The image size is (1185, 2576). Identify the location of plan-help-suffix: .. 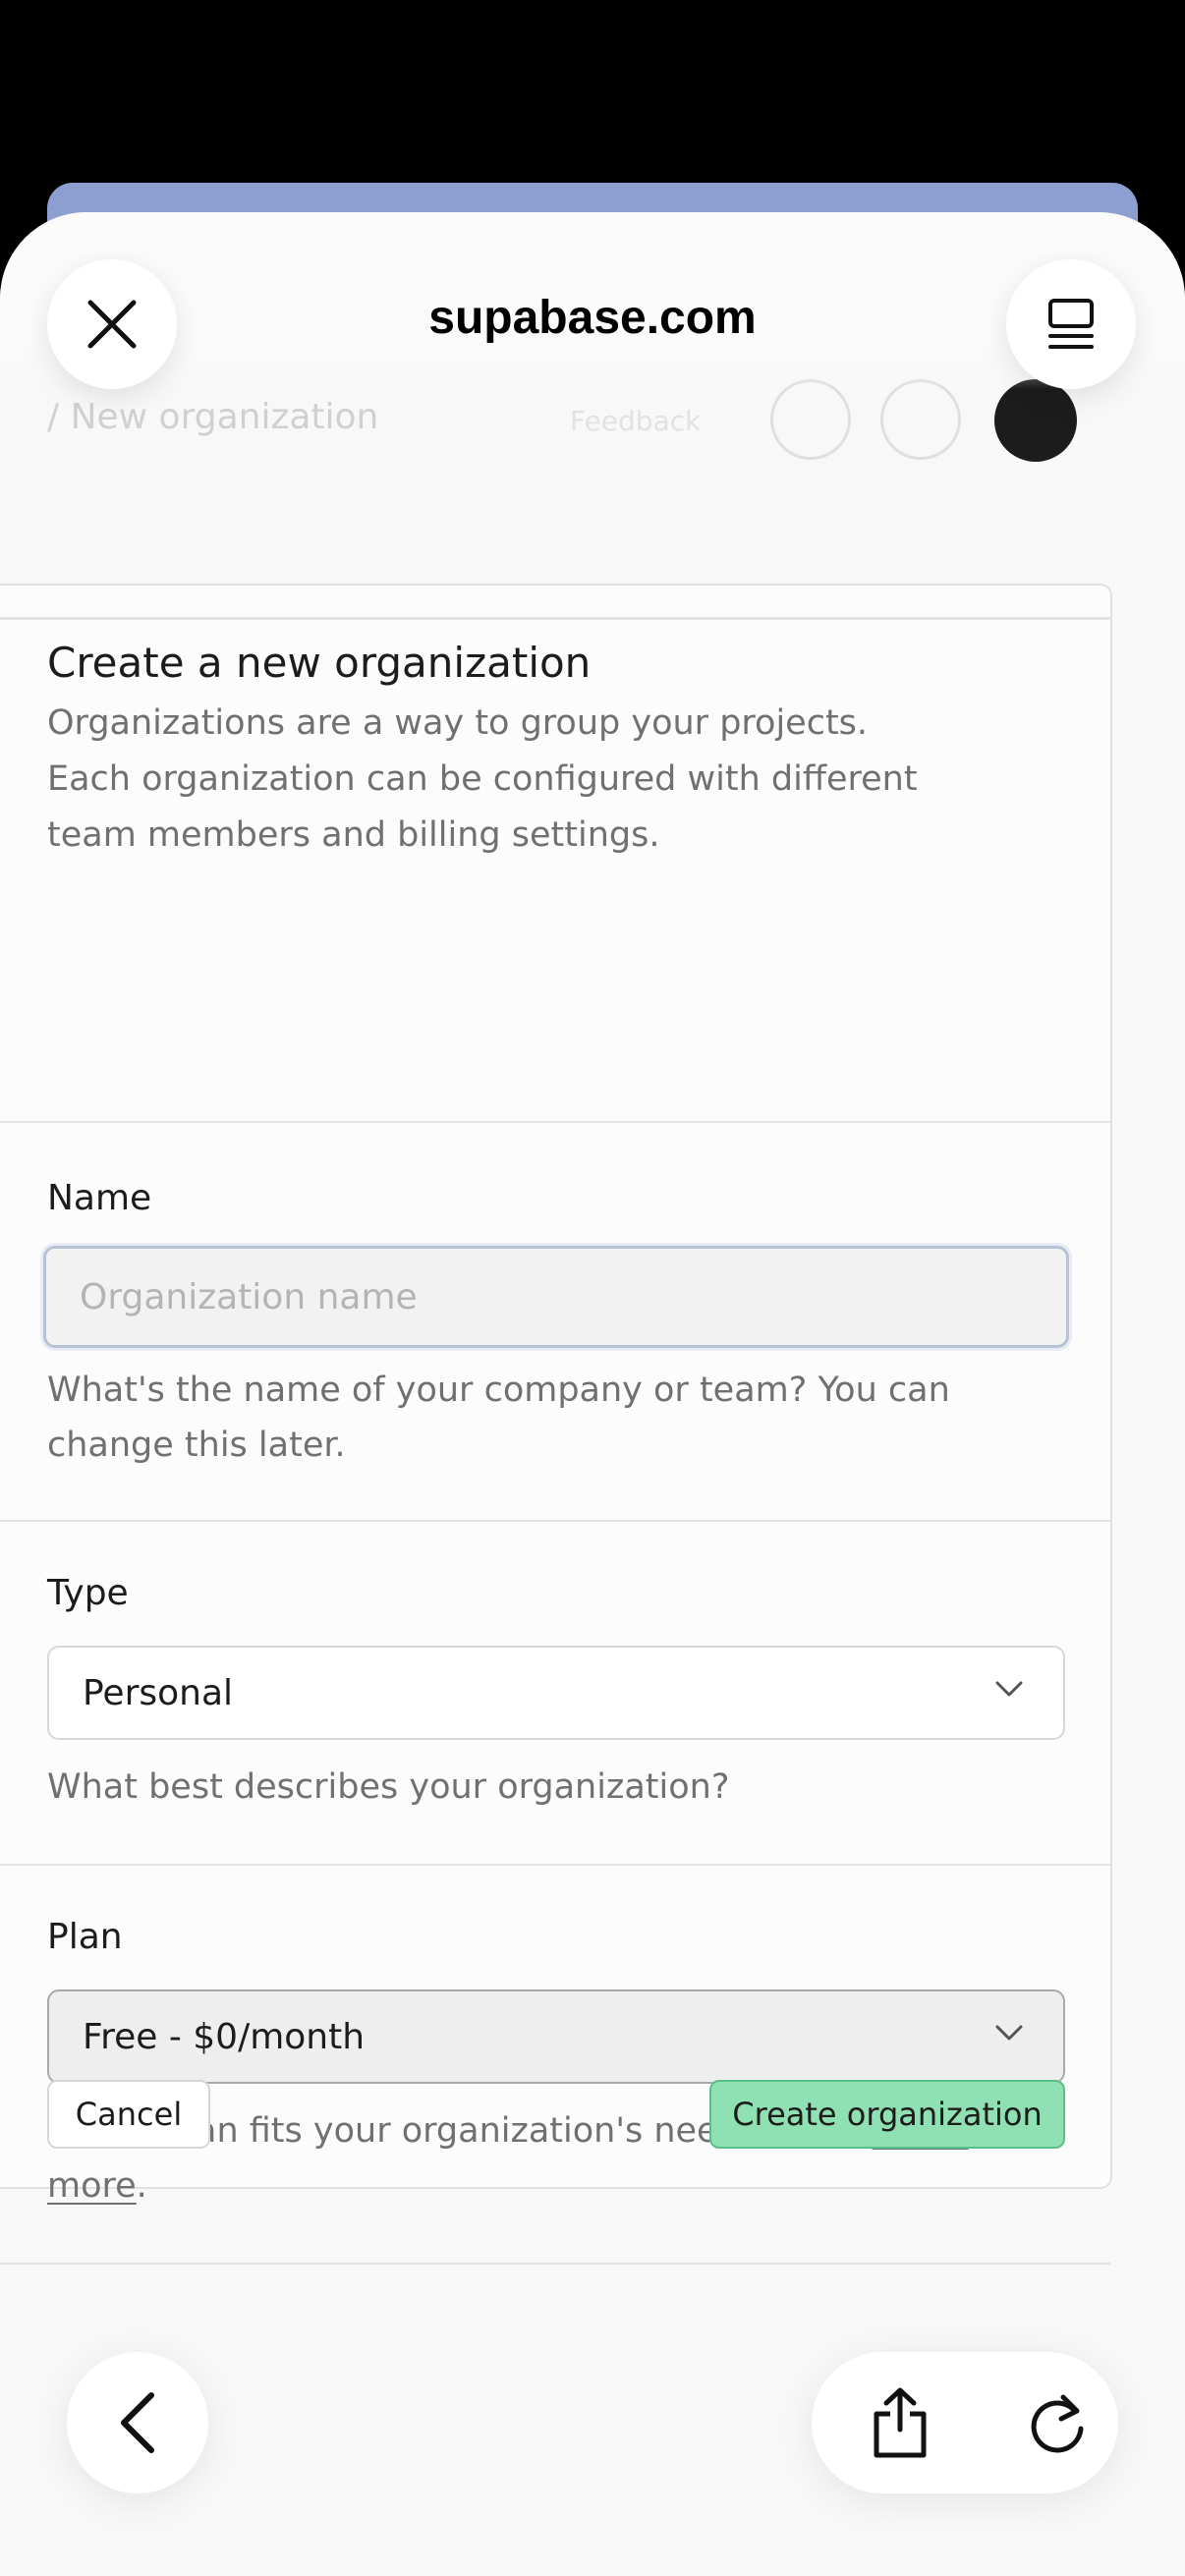
(141, 2186).